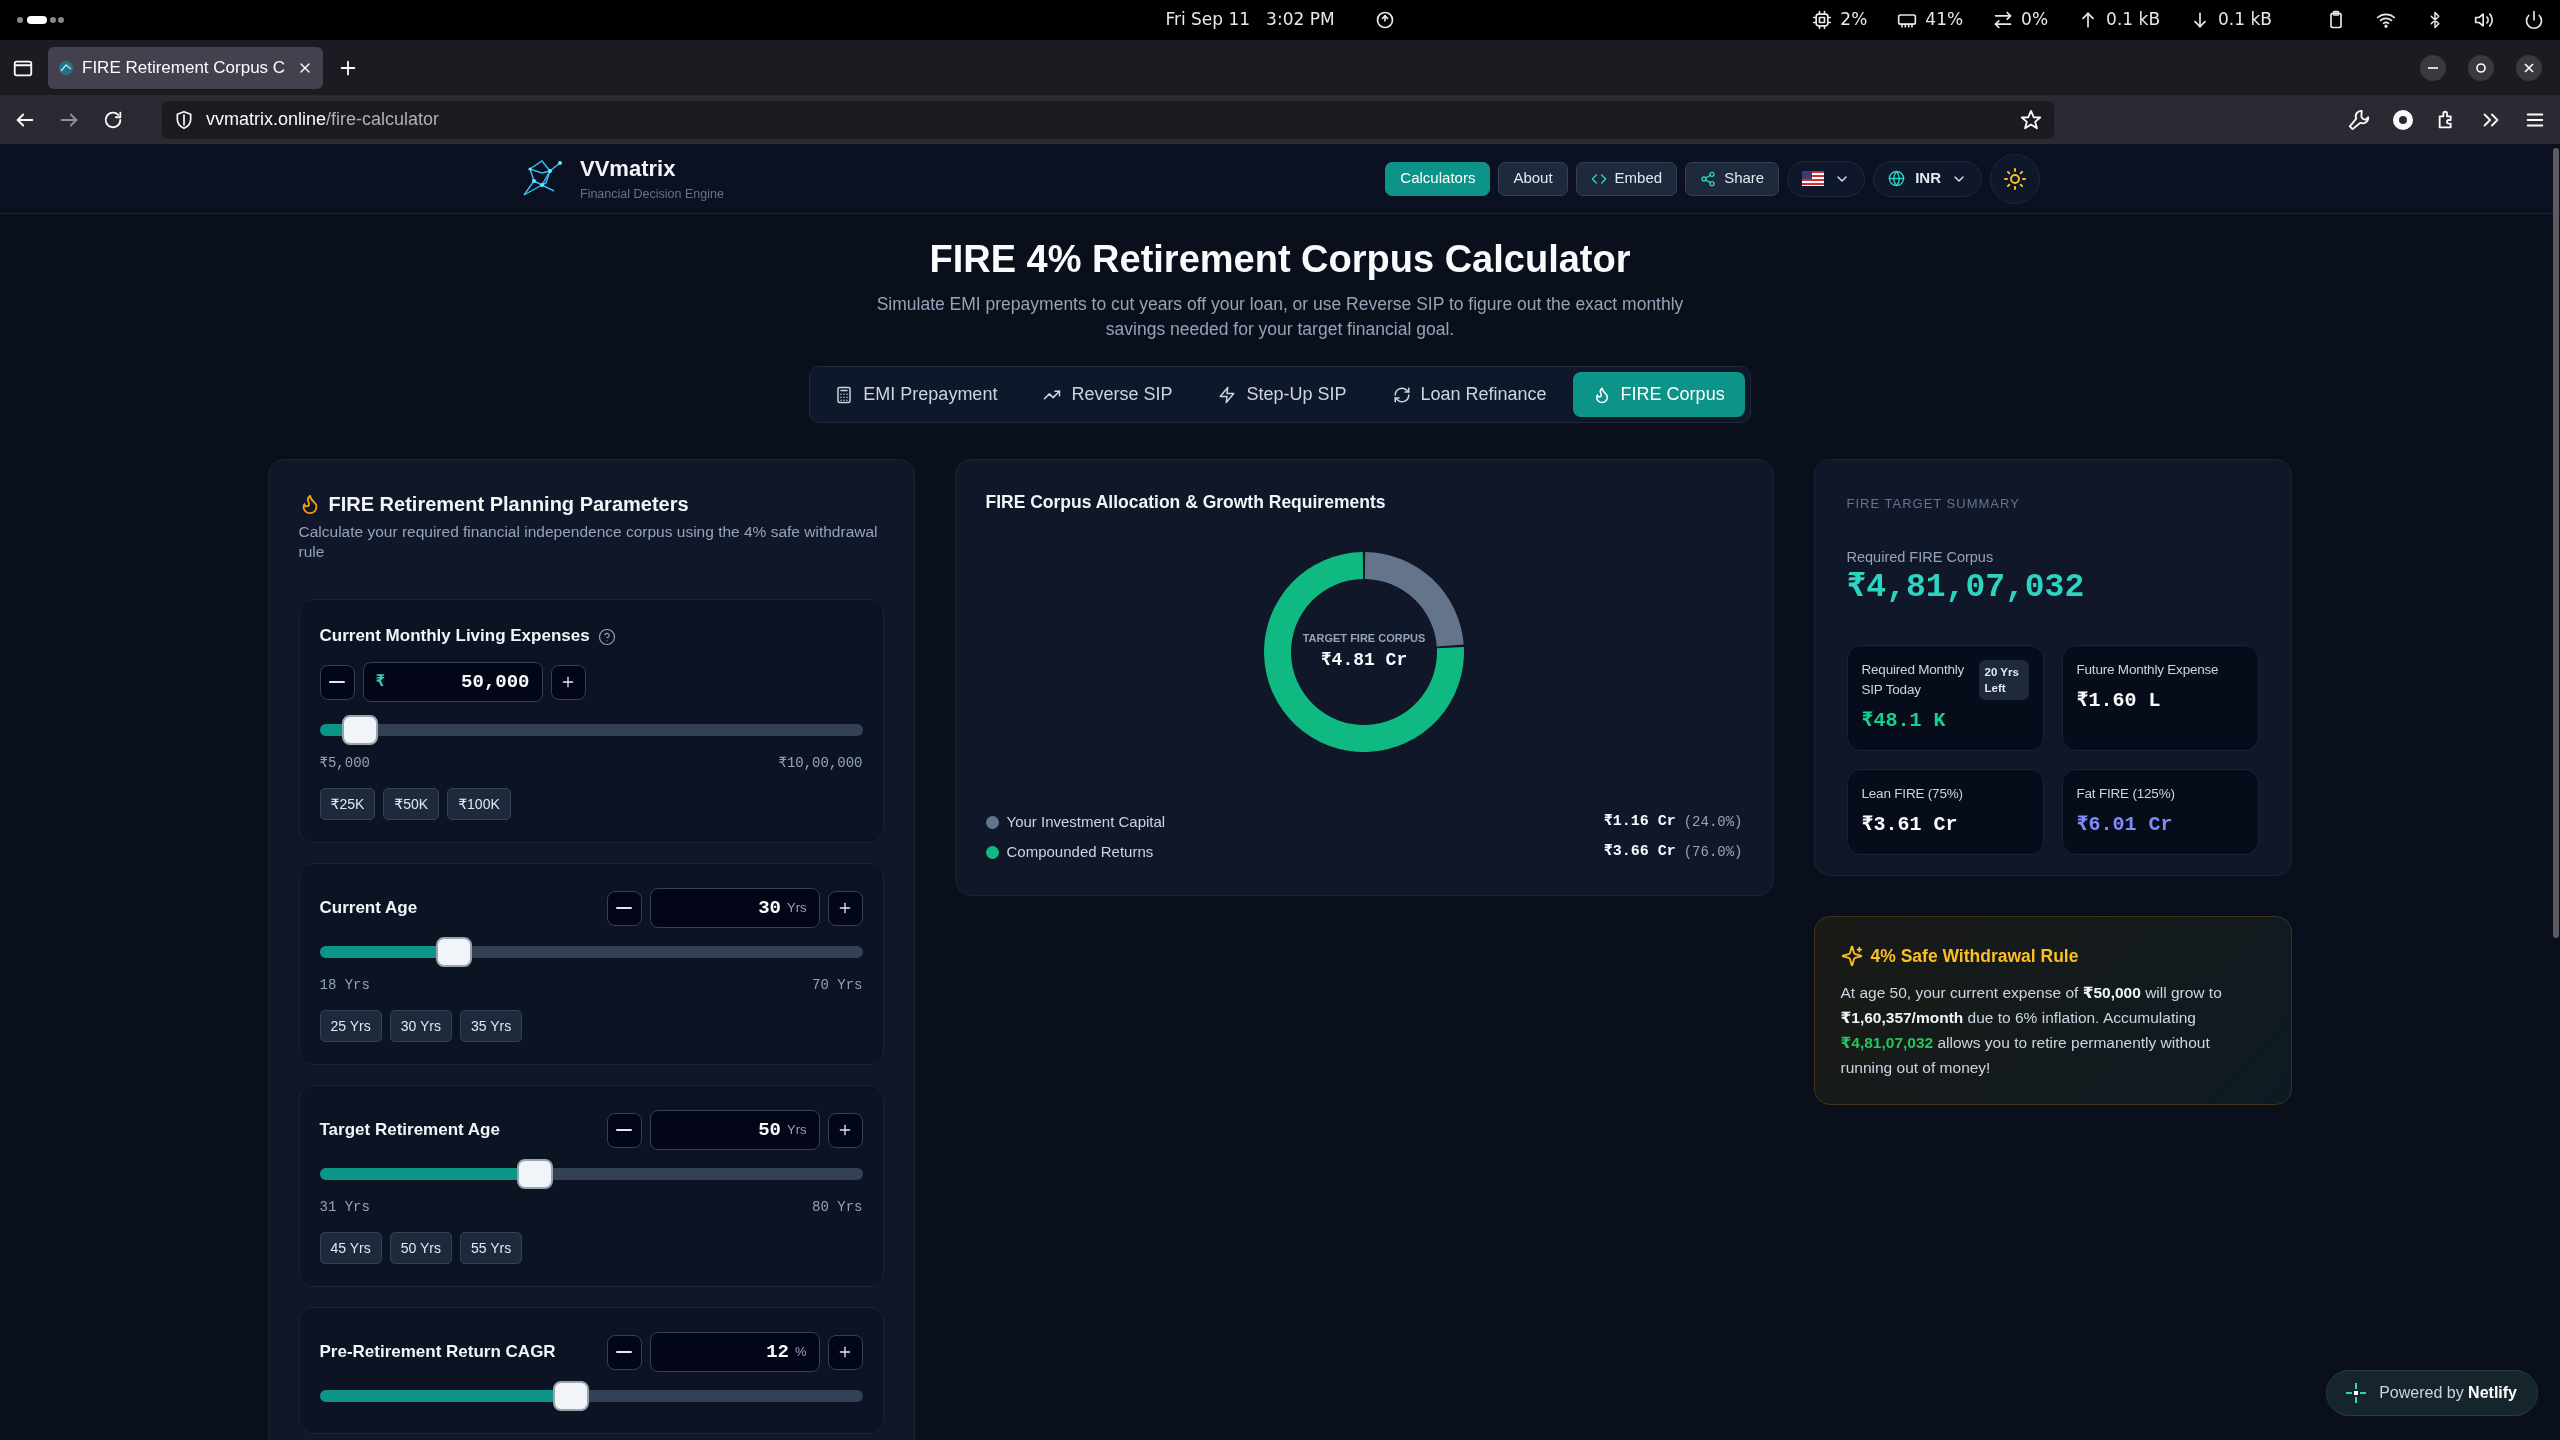 This screenshot has height=1440, width=2560. I want to click on minimize-button, so click(2433, 67).